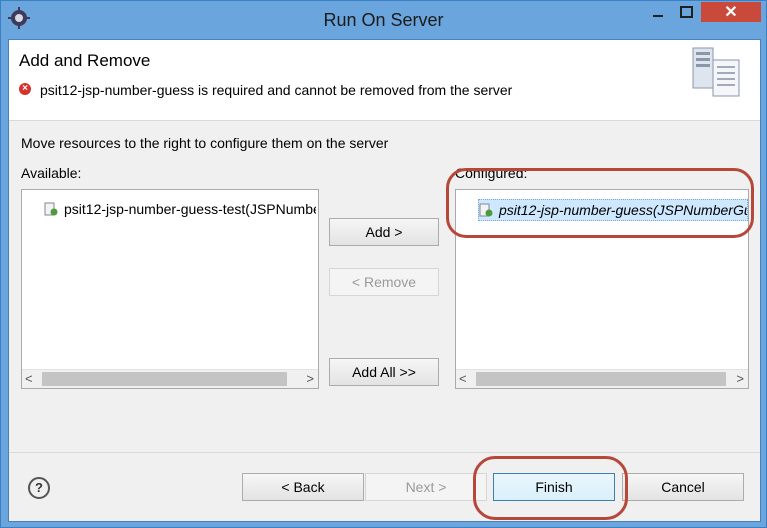 The height and width of the screenshot is (528, 767). Describe the element at coordinates (426, 487) in the screenshot. I see `next-button: Next >` at that location.